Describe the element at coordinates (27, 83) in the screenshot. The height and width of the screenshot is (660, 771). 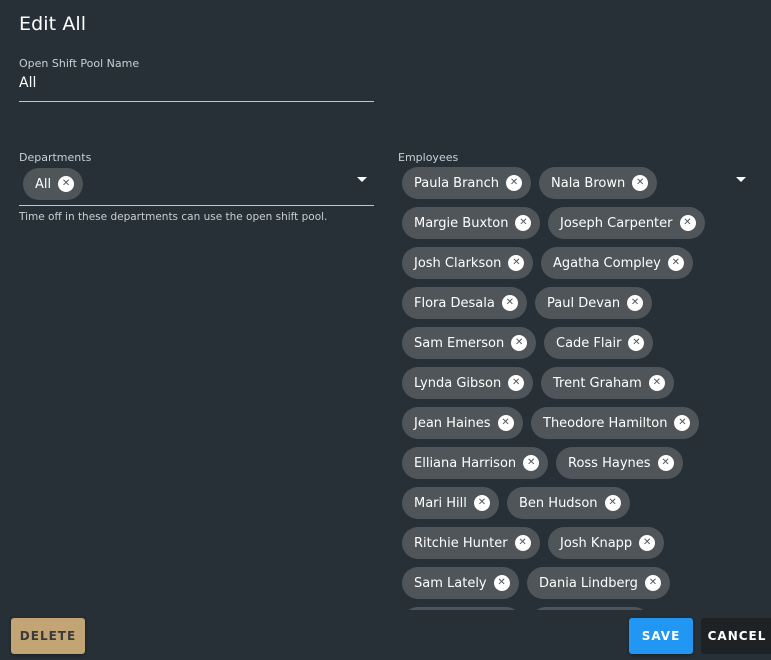
I see `pool-name-input: All` at that location.